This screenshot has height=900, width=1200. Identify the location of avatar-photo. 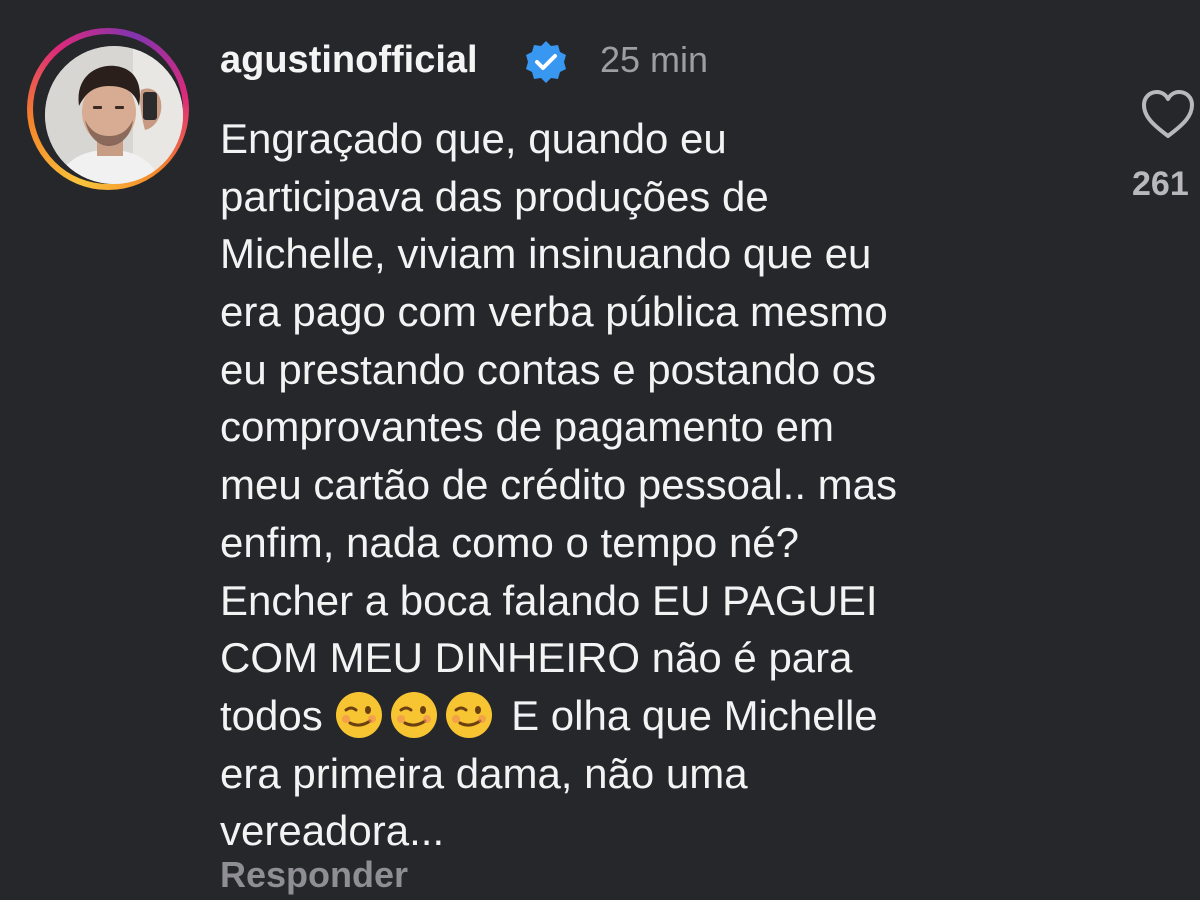
(114, 115).